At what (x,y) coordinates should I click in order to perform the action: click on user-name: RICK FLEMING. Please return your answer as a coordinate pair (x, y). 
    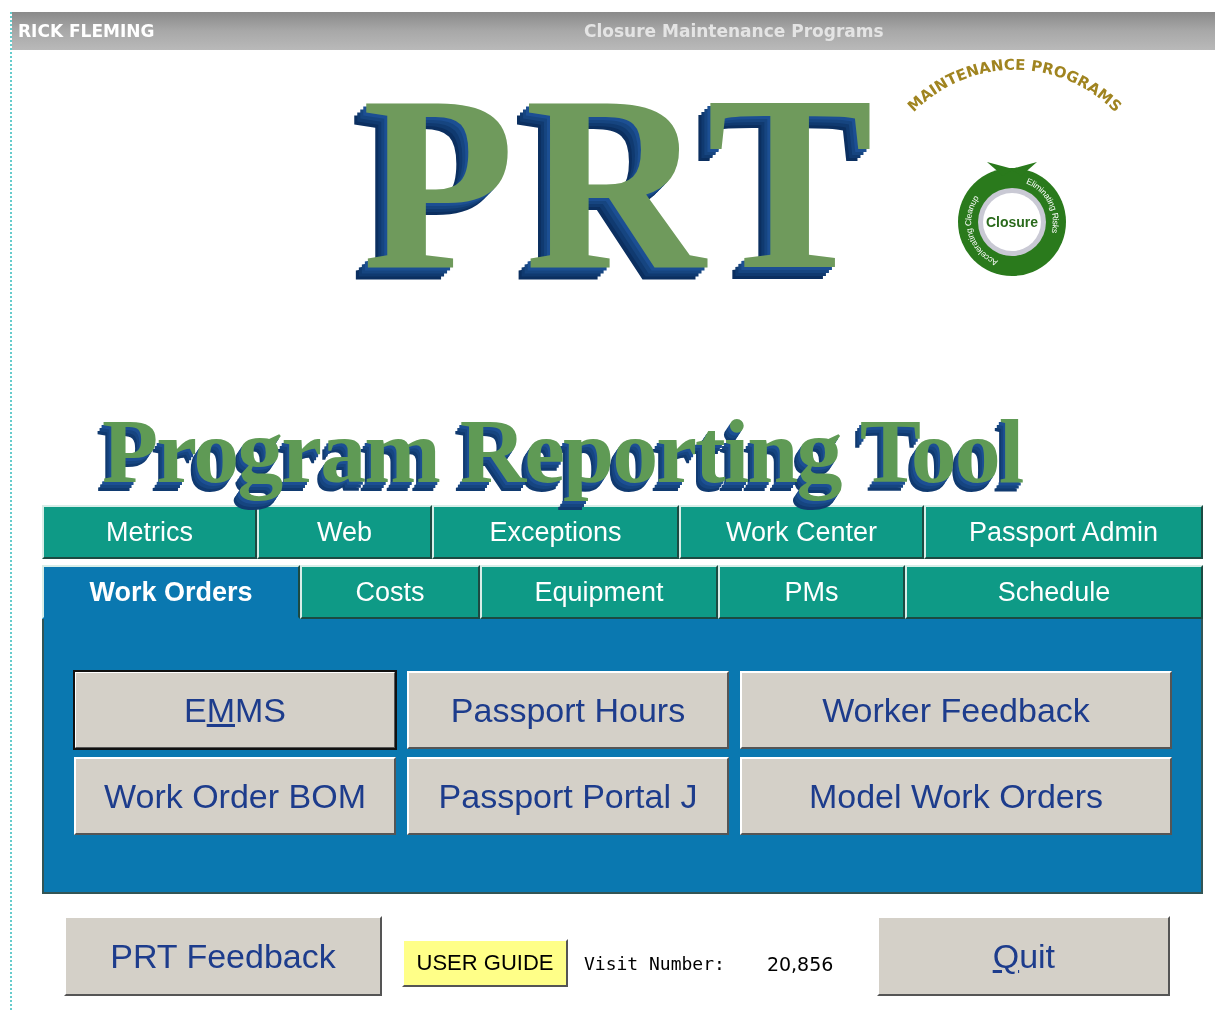
    Looking at the image, I should click on (87, 31).